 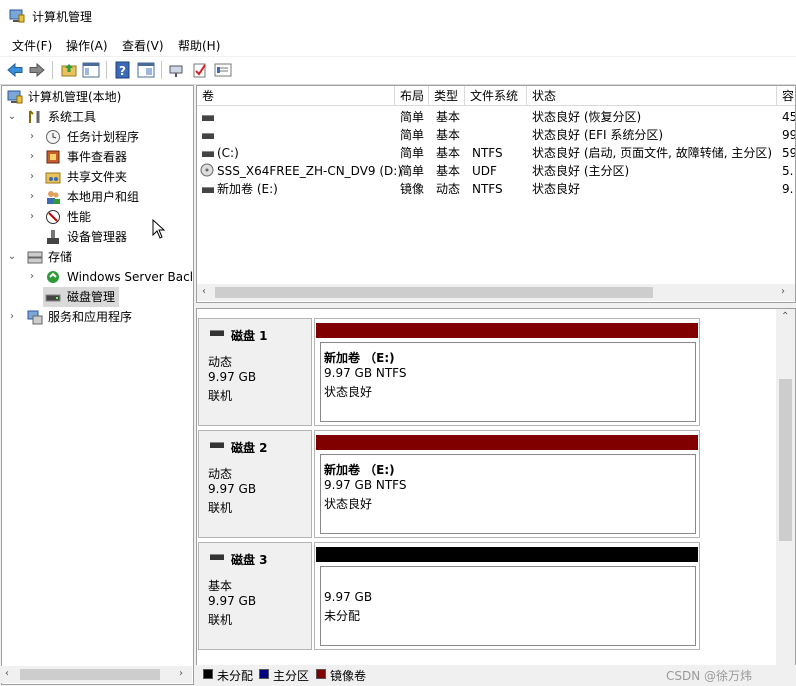 I want to click on column-header-filesystem: 文件系统, so click(x=496, y=96).